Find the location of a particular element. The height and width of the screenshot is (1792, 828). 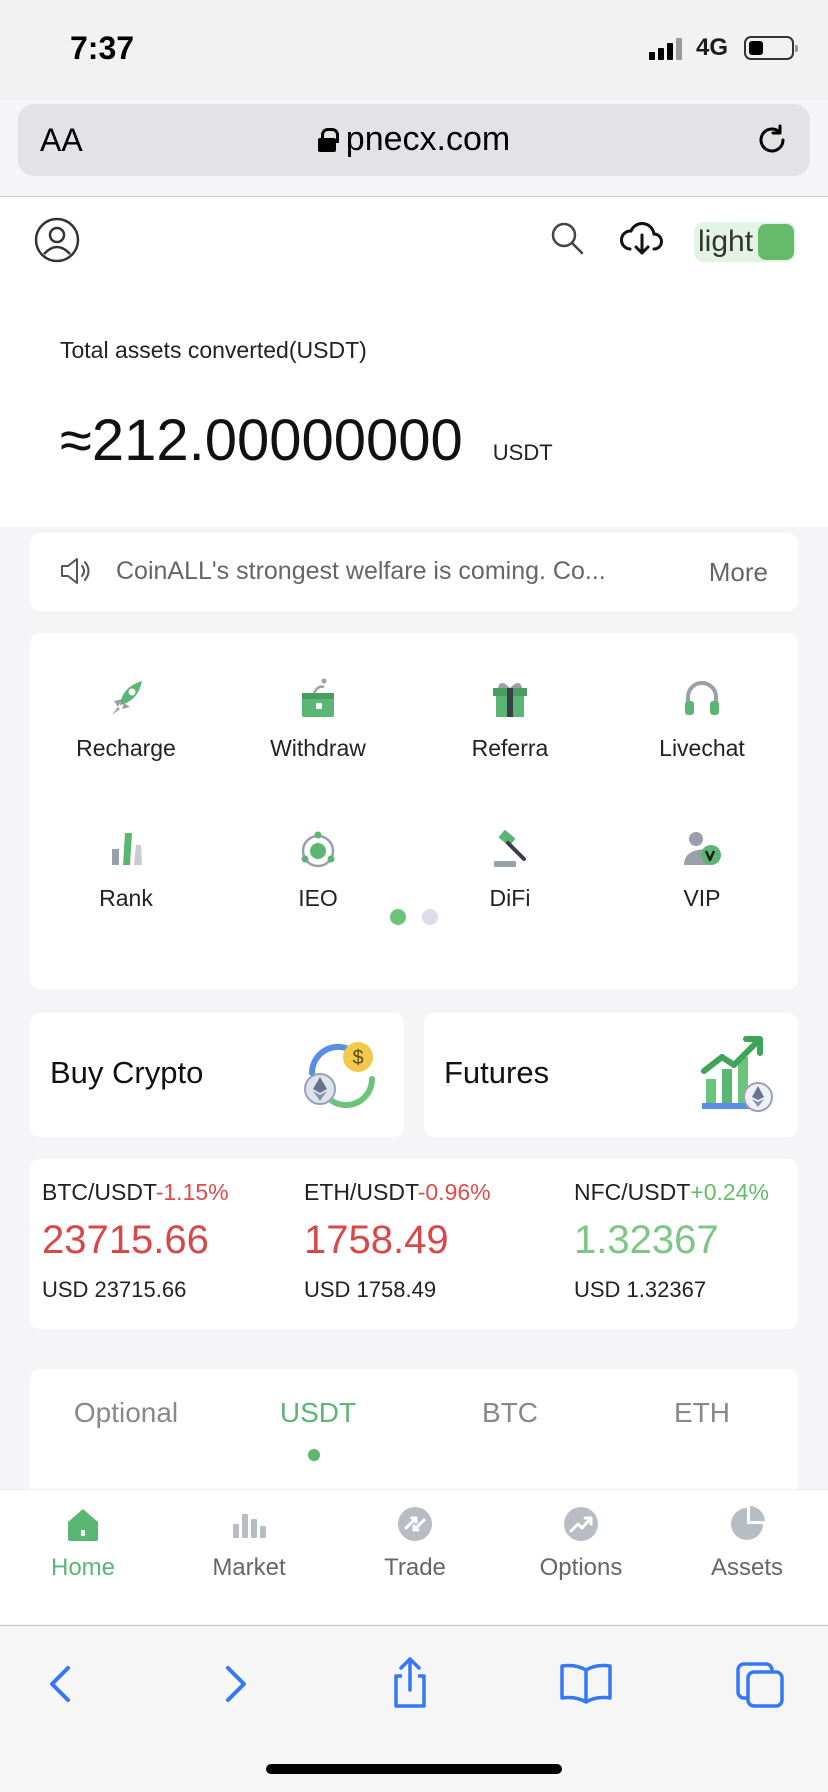

menu-item-livechat: Livechat is located at coordinates (702, 735).